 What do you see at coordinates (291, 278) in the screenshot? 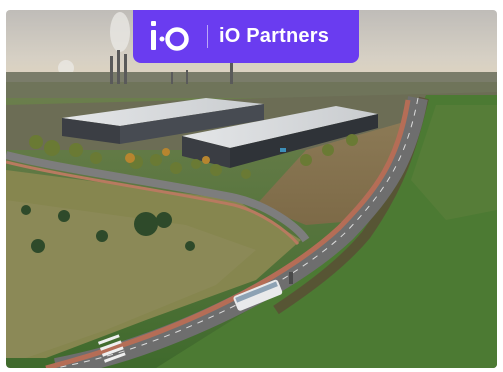
I see `bus-stop` at bounding box center [291, 278].